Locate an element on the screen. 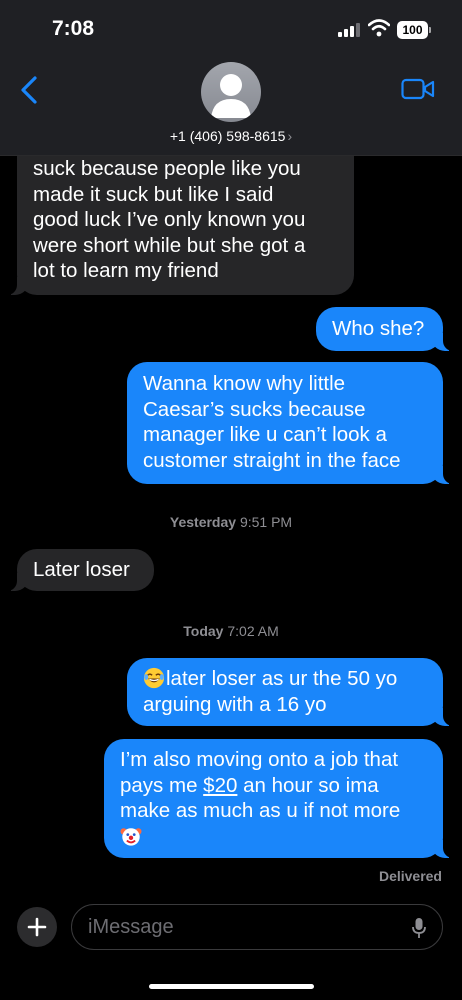  money-link: $20 is located at coordinates (220, 785).